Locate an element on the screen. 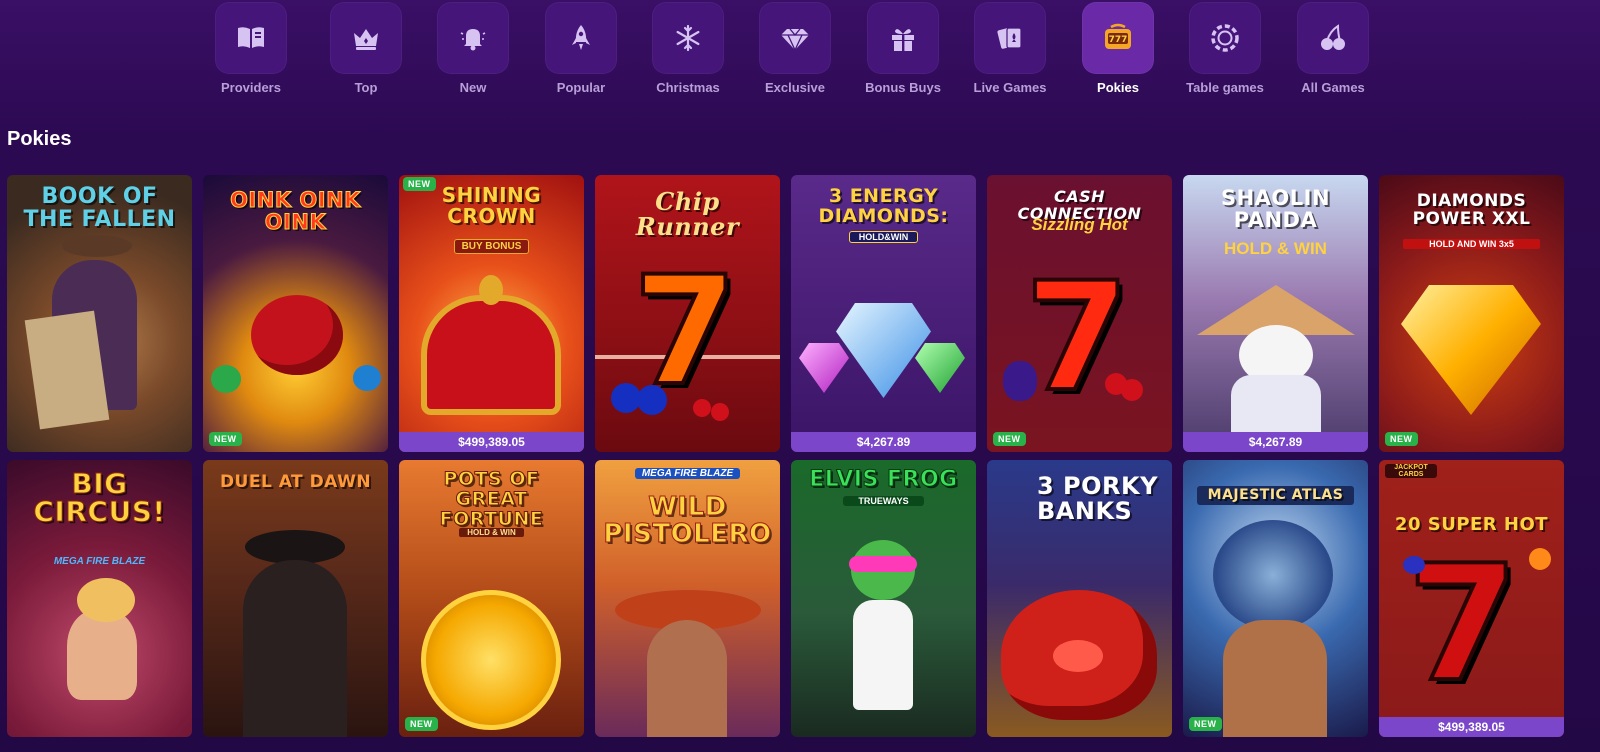 The height and width of the screenshot is (752, 1600). game-card: OINK OINK OINK NEW is located at coordinates (295, 313).